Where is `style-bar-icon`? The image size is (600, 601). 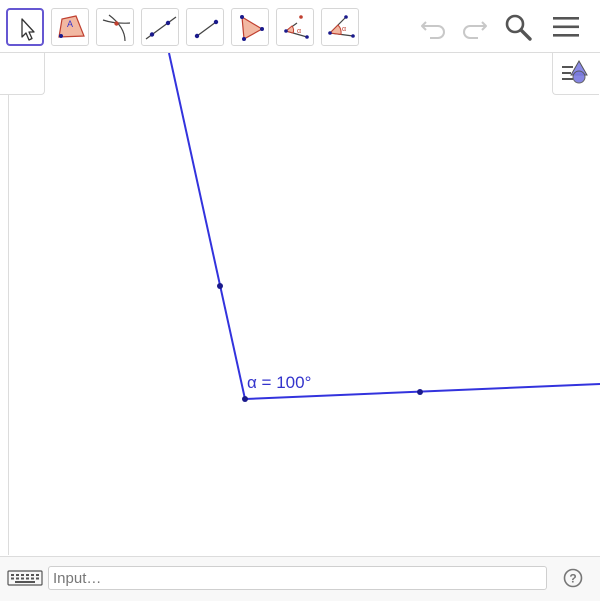 style-bar-icon is located at coordinates (575, 71).